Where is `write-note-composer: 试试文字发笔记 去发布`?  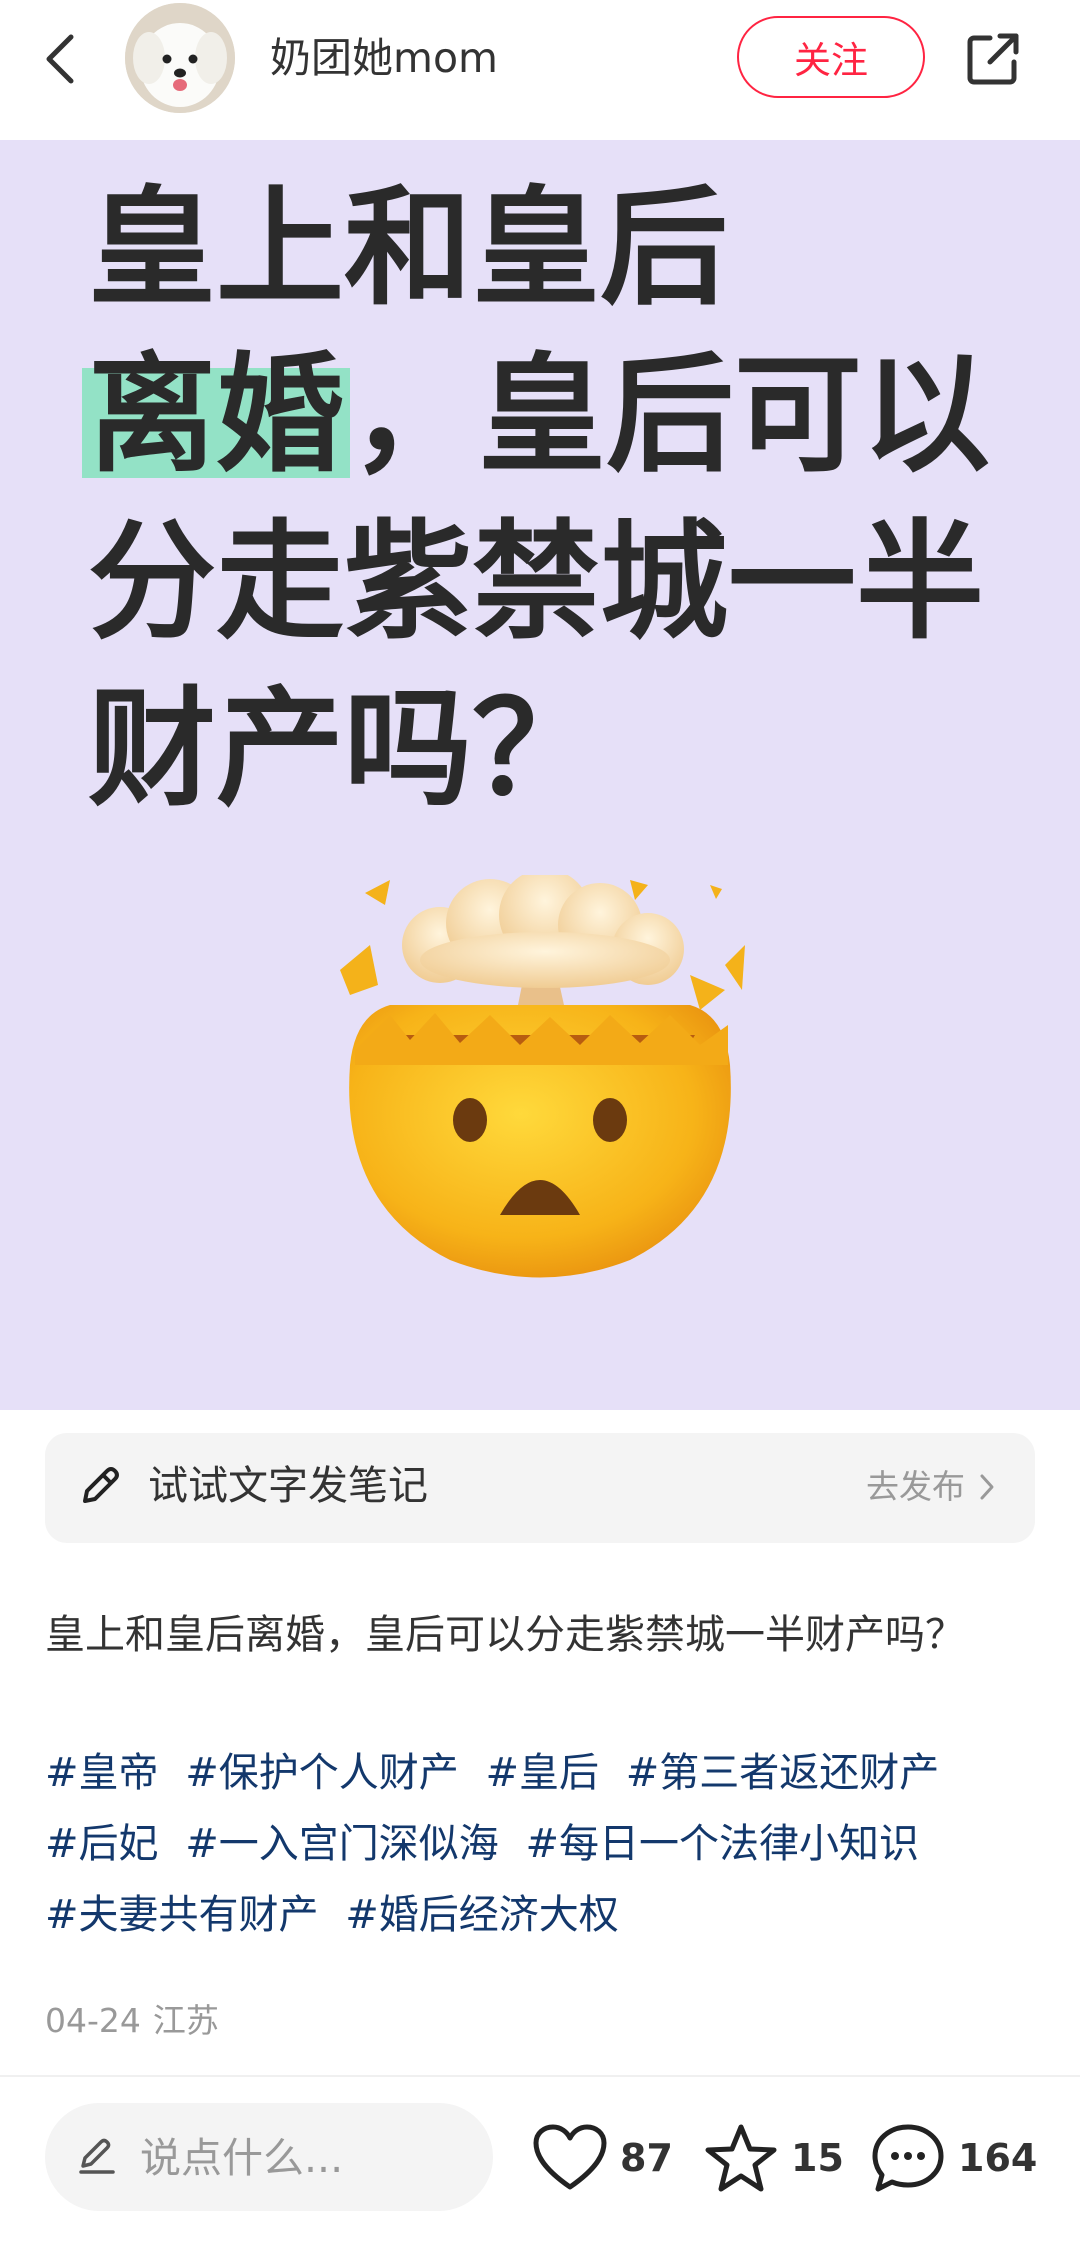
write-note-composer: 试试文字发笔记 去发布 is located at coordinates (540, 1488).